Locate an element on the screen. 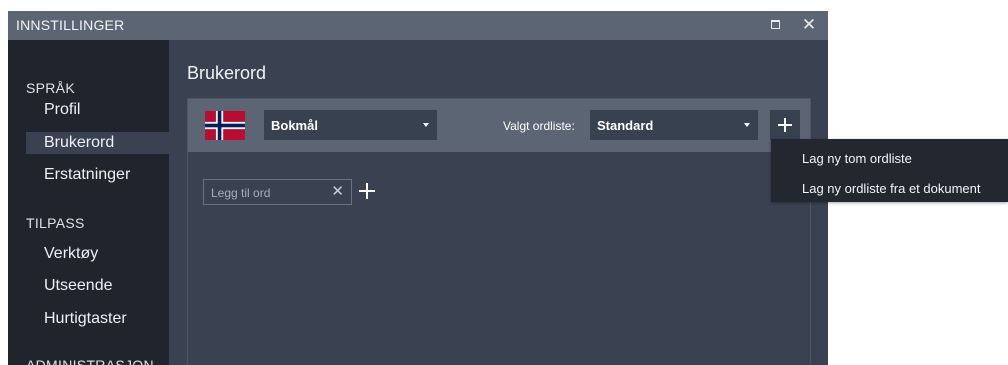  menu-item-label: Lag ny ordliste fra et dokument is located at coordinates (891, 188).